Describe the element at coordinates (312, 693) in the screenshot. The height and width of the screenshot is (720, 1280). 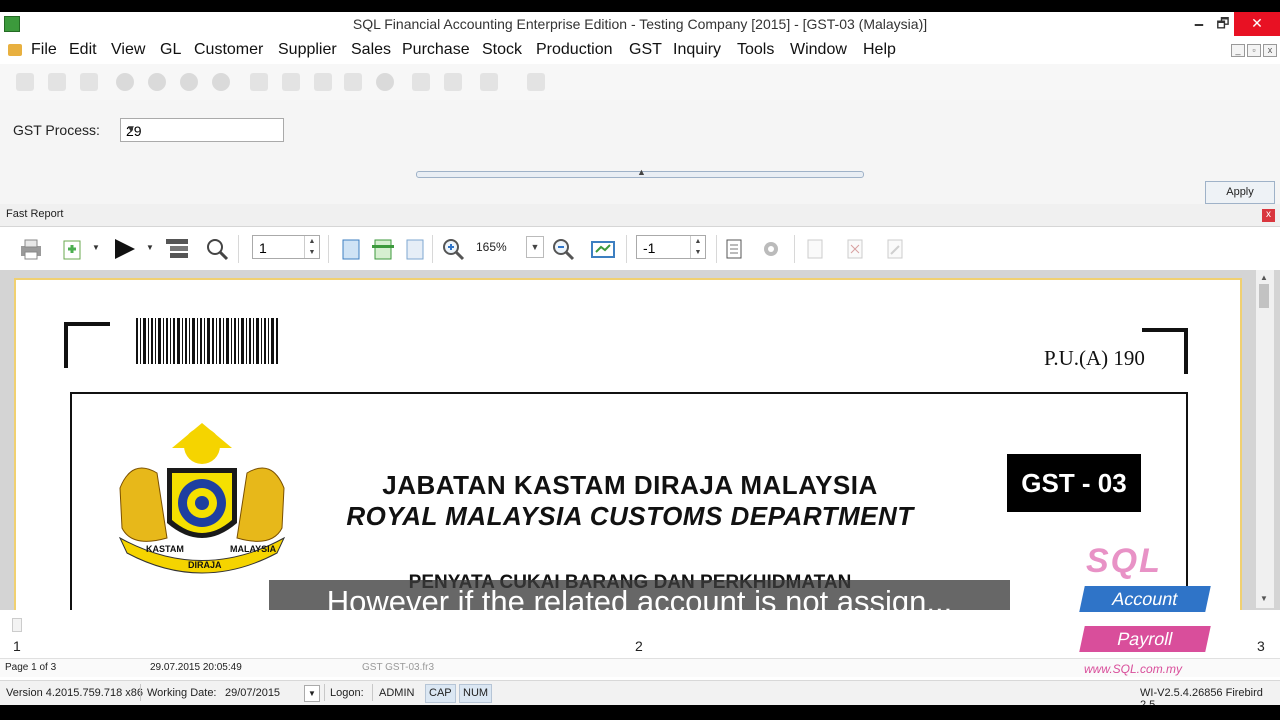
I see `date-dropdown-button: ▼` at that location.